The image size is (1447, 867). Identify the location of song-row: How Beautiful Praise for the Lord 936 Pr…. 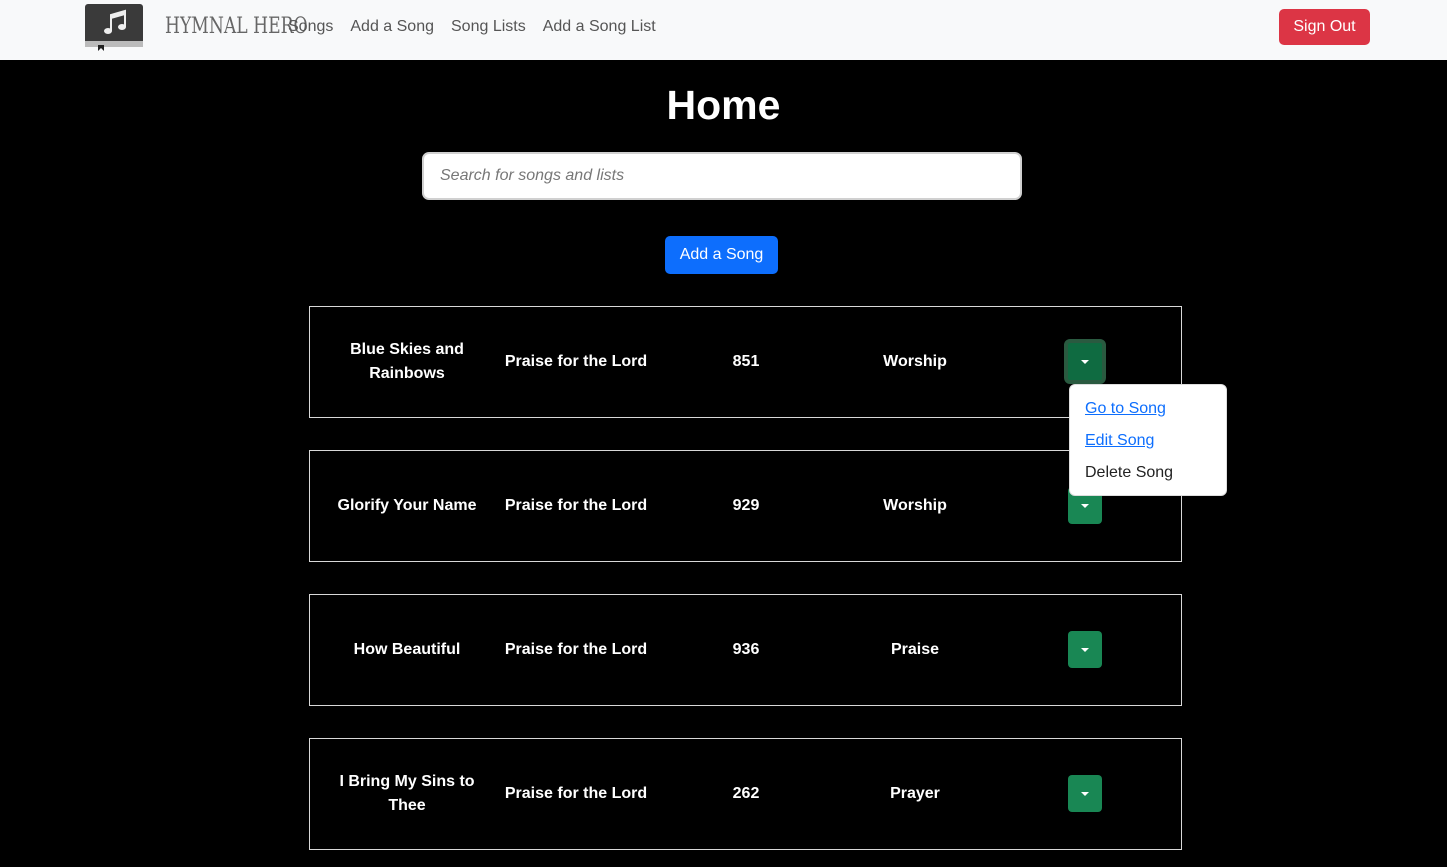
(745, 650).